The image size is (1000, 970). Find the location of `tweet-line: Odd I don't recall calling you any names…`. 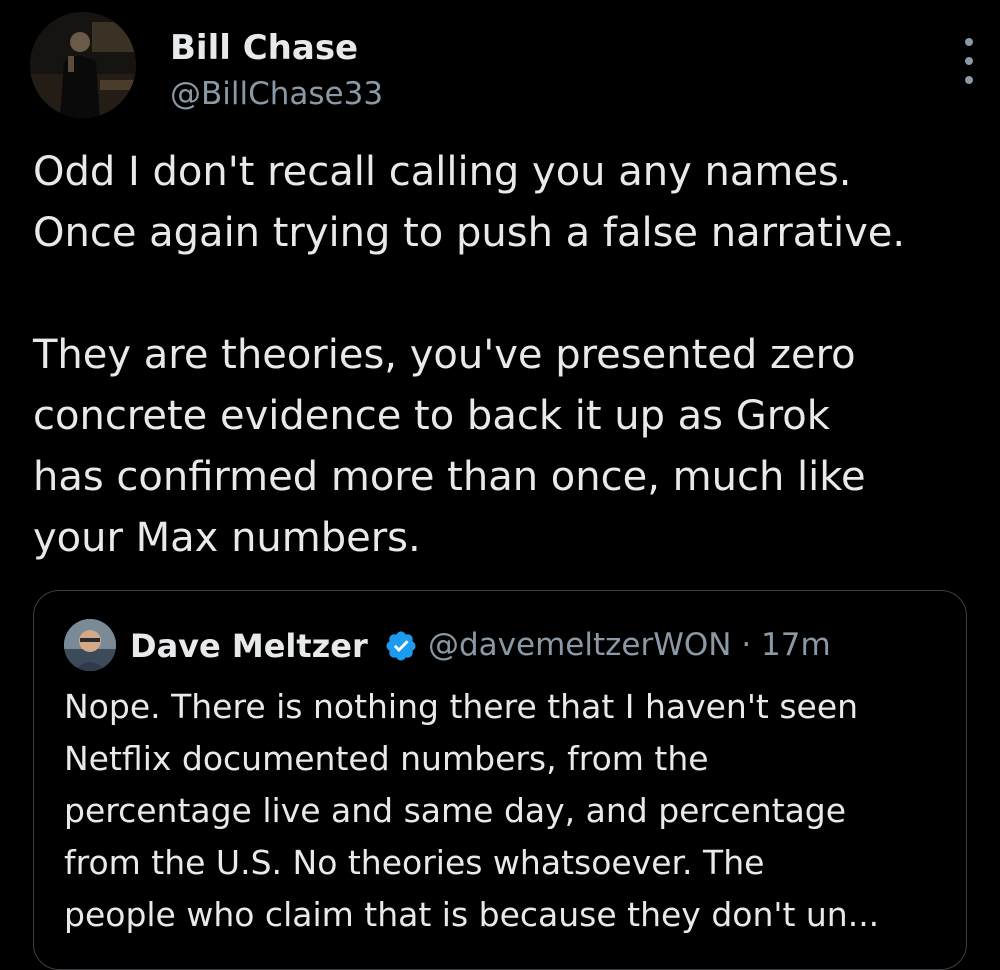

tweet-line: Odd I don't recall calling you any names… is located at coordinates (442, 172).